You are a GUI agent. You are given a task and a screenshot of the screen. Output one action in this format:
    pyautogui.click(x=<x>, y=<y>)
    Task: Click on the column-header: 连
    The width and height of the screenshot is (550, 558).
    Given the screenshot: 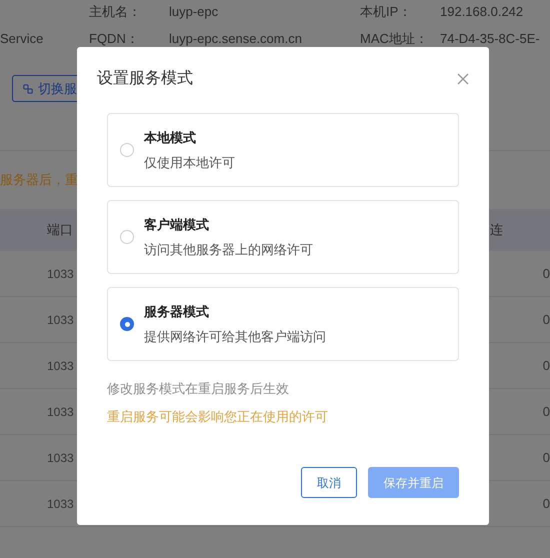 What is the action you would take?
    pyautogui.click(x=496, y=230)
    